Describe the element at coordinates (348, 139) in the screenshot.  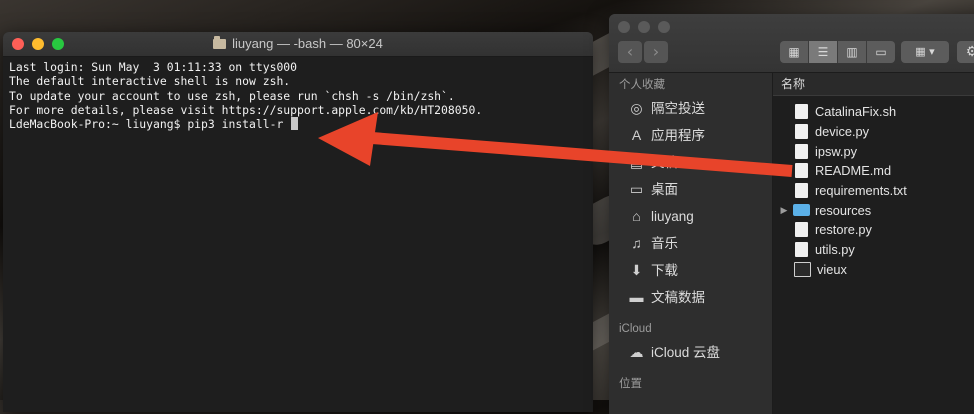
I see `arrow-head` at that location.